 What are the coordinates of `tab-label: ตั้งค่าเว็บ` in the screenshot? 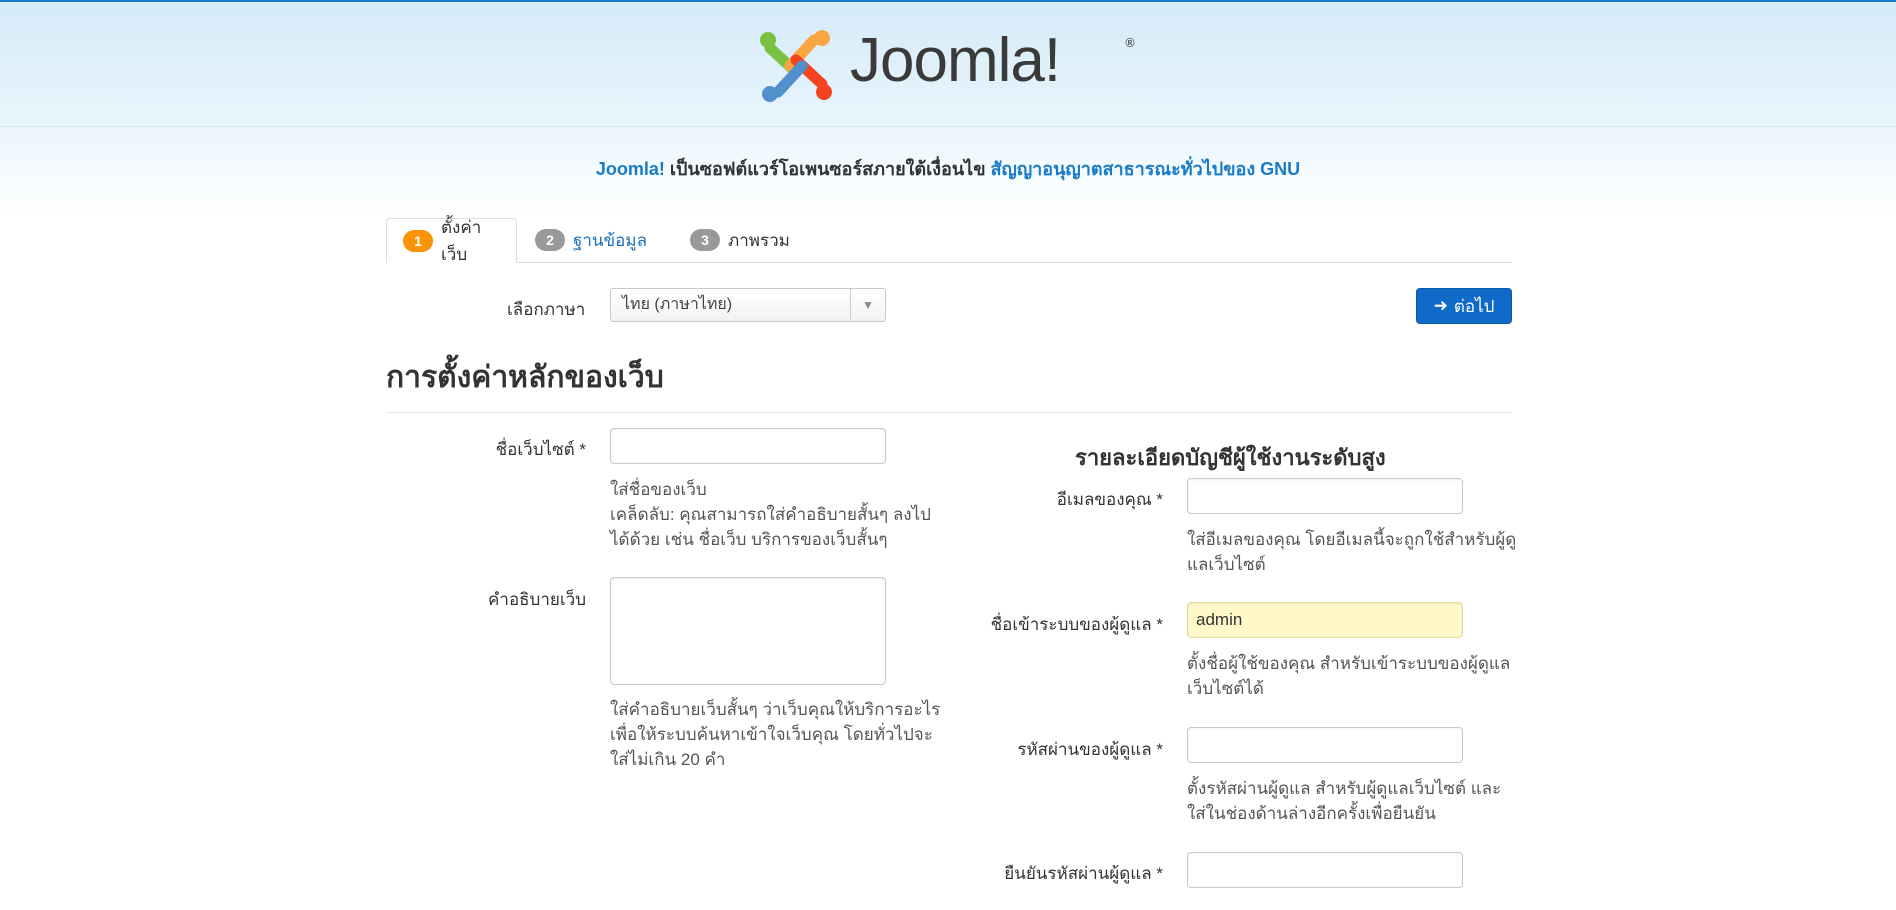 It's located at (461, 240).